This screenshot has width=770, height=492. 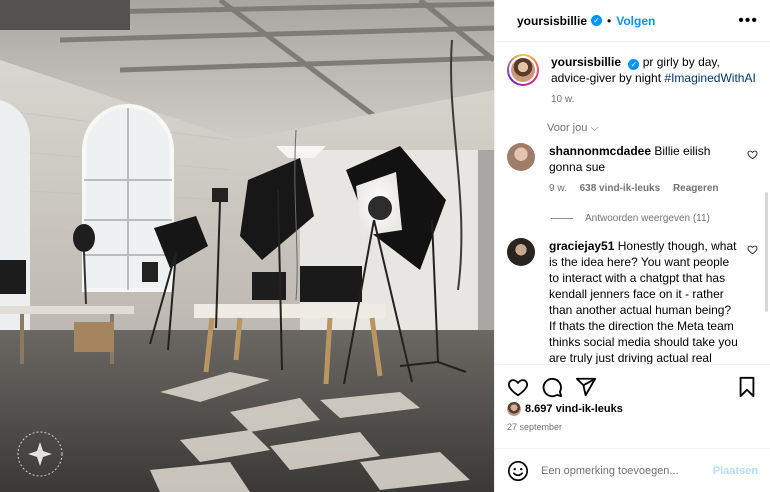 I want to click on comment-username: graciejay51, so click(x=581, y=246).